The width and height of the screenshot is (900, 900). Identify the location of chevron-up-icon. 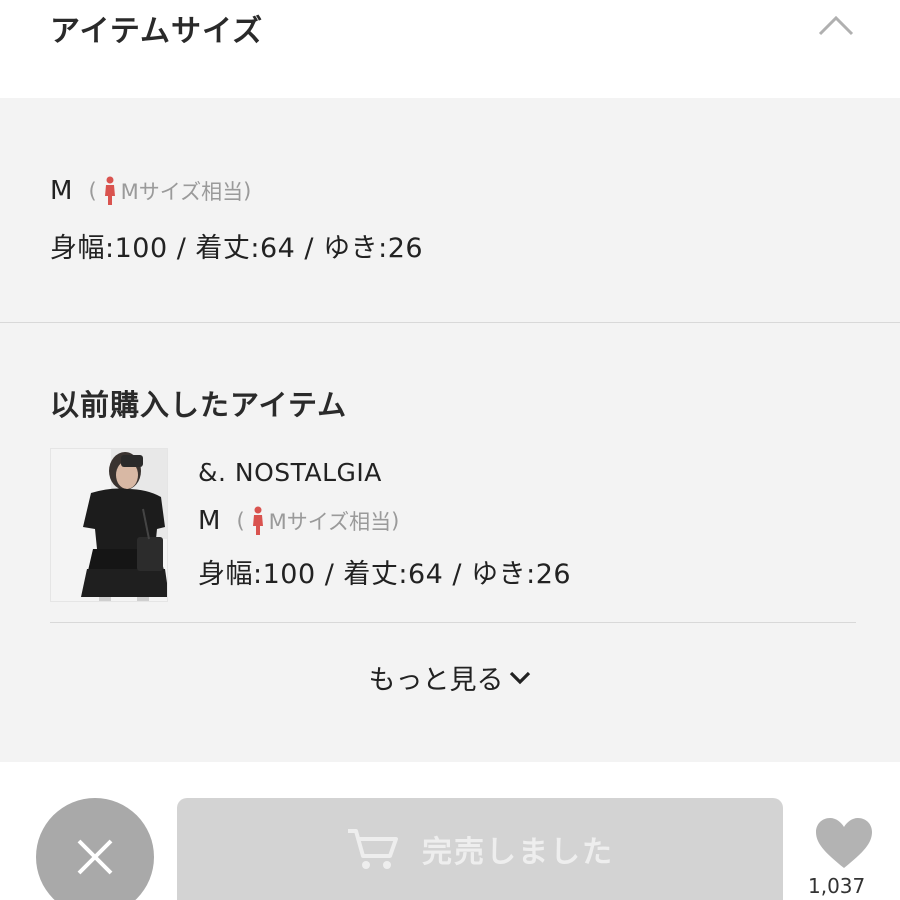
(836, 25).